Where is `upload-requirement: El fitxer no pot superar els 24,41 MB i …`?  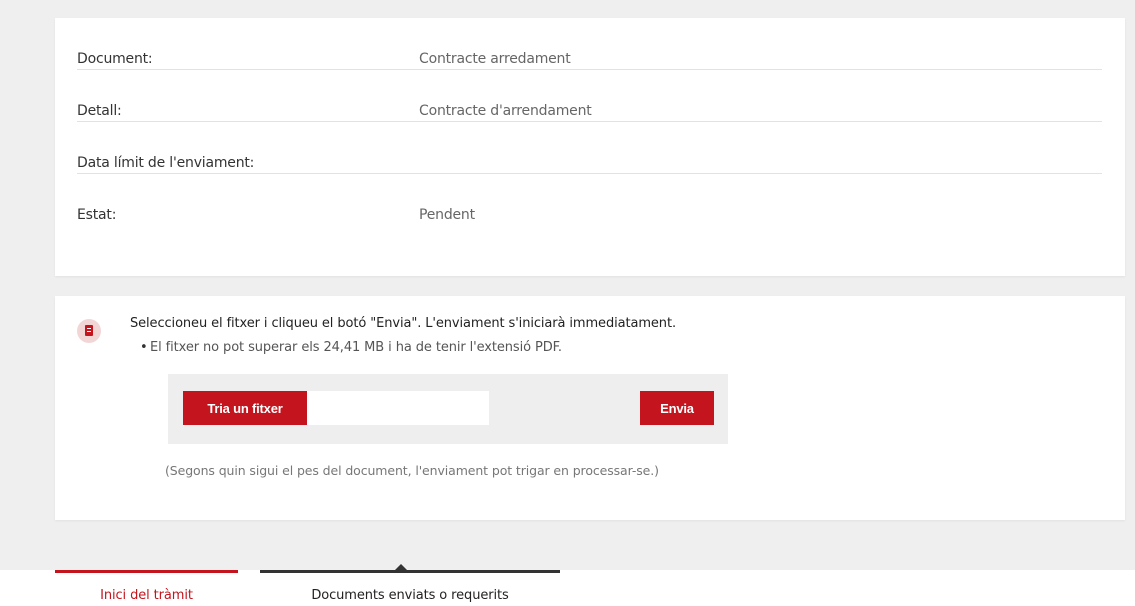 upload-requirement: El fitxer no pot superar els 24,41 MB i … is located at coordinates (351, 347).